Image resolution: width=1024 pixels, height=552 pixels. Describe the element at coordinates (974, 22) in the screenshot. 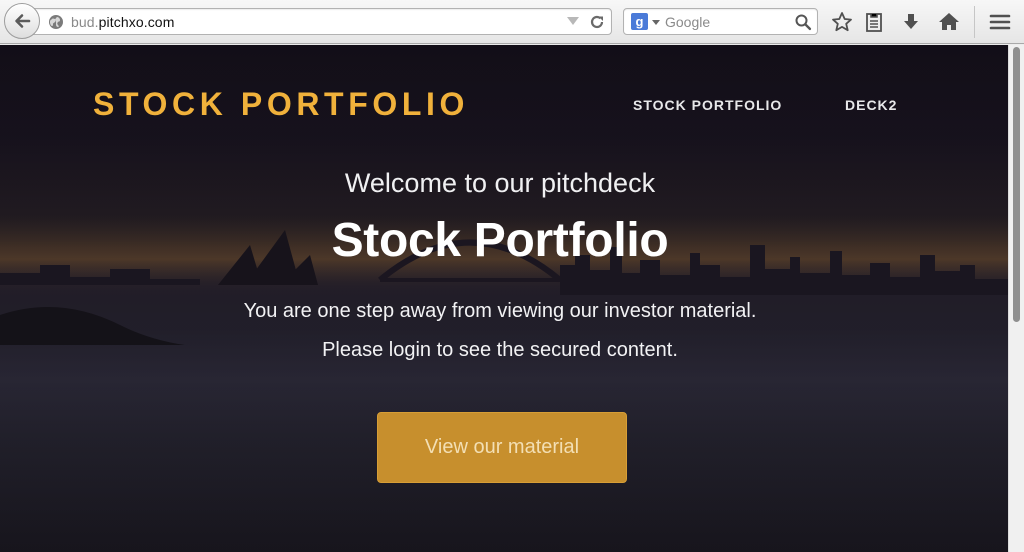

I see `toolbar-separator` at that location.